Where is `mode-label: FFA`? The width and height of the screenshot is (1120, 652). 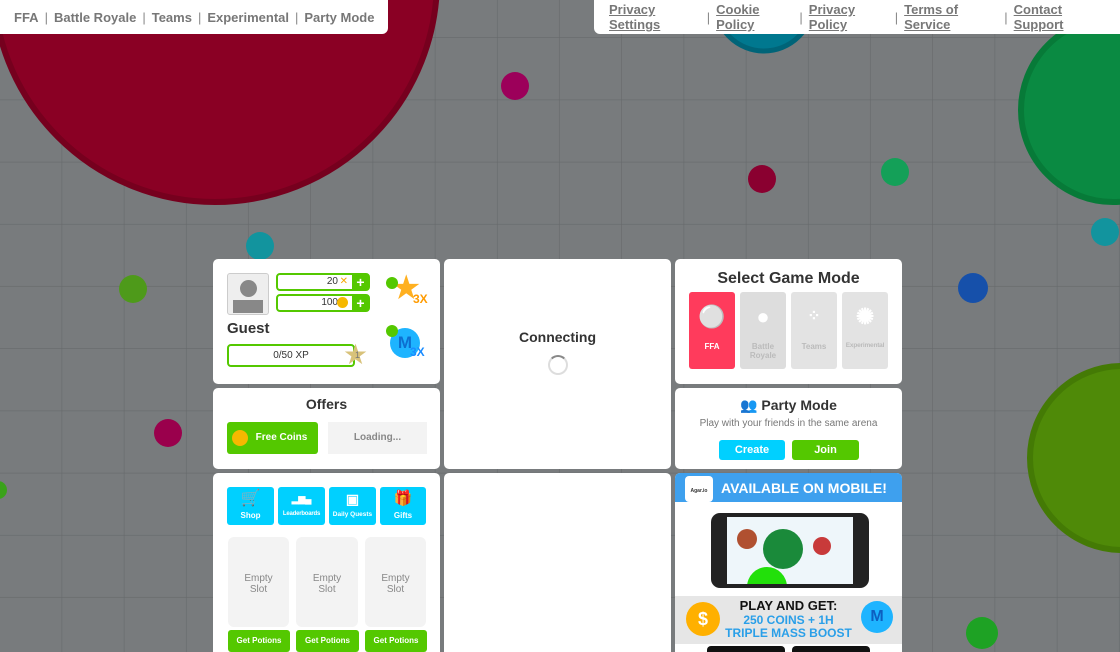
mode-label: FFA is located at coordinates (712, 346).